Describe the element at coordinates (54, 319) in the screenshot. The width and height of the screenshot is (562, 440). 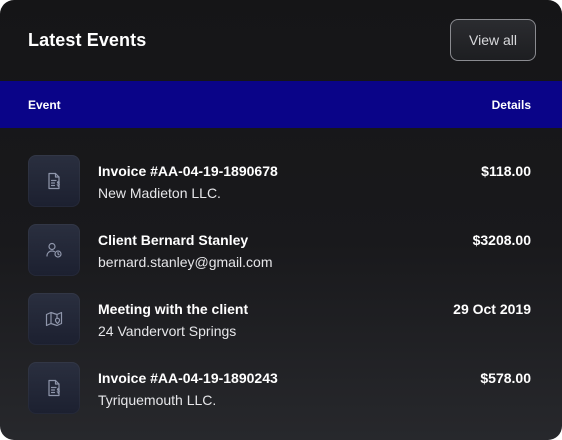
I see `map-icon` at that location.